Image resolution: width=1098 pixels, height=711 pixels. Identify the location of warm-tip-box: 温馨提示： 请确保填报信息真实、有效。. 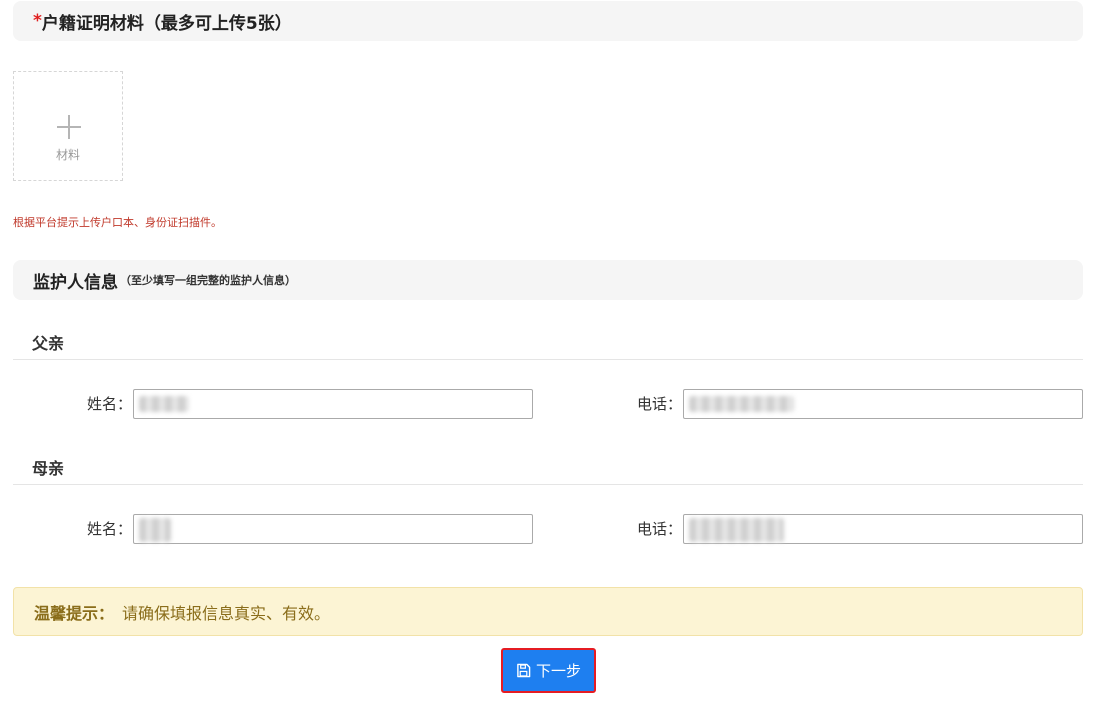
(548, 611).